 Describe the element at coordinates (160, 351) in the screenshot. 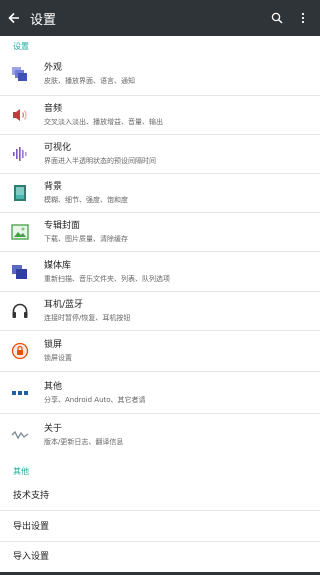

I see `settings-item-lock-screen: 锁屏 锁屏设置` at that location.